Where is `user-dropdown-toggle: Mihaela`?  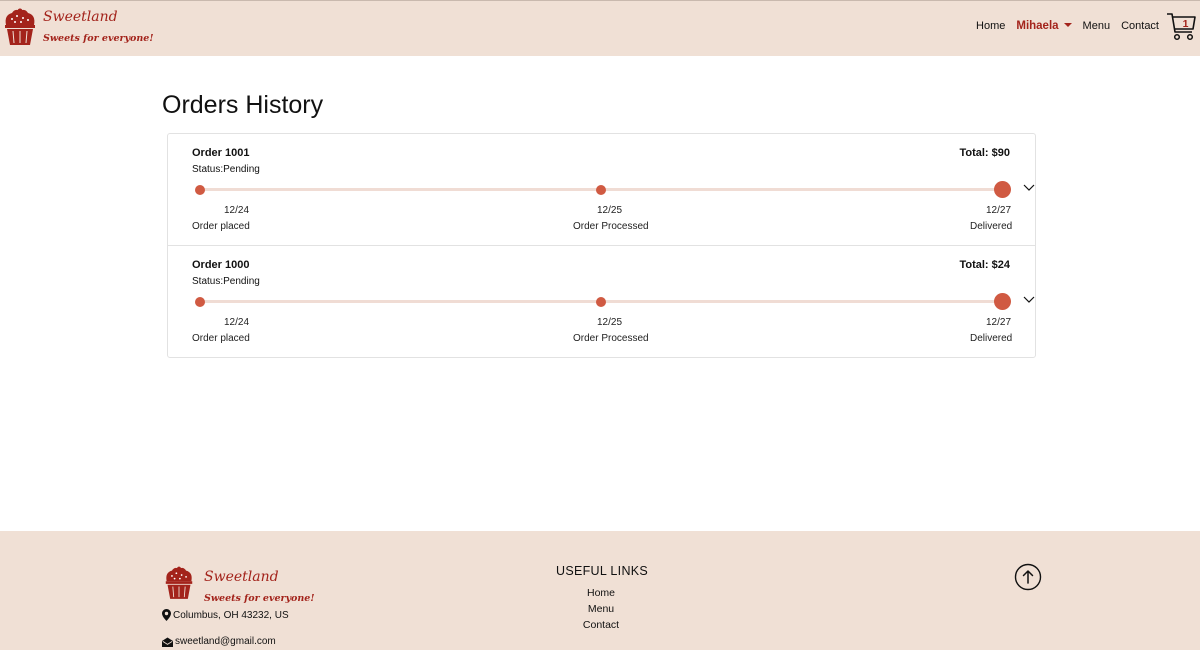 user-dropdown-toggle: Mihaela is located at coordinates (1044, 26).